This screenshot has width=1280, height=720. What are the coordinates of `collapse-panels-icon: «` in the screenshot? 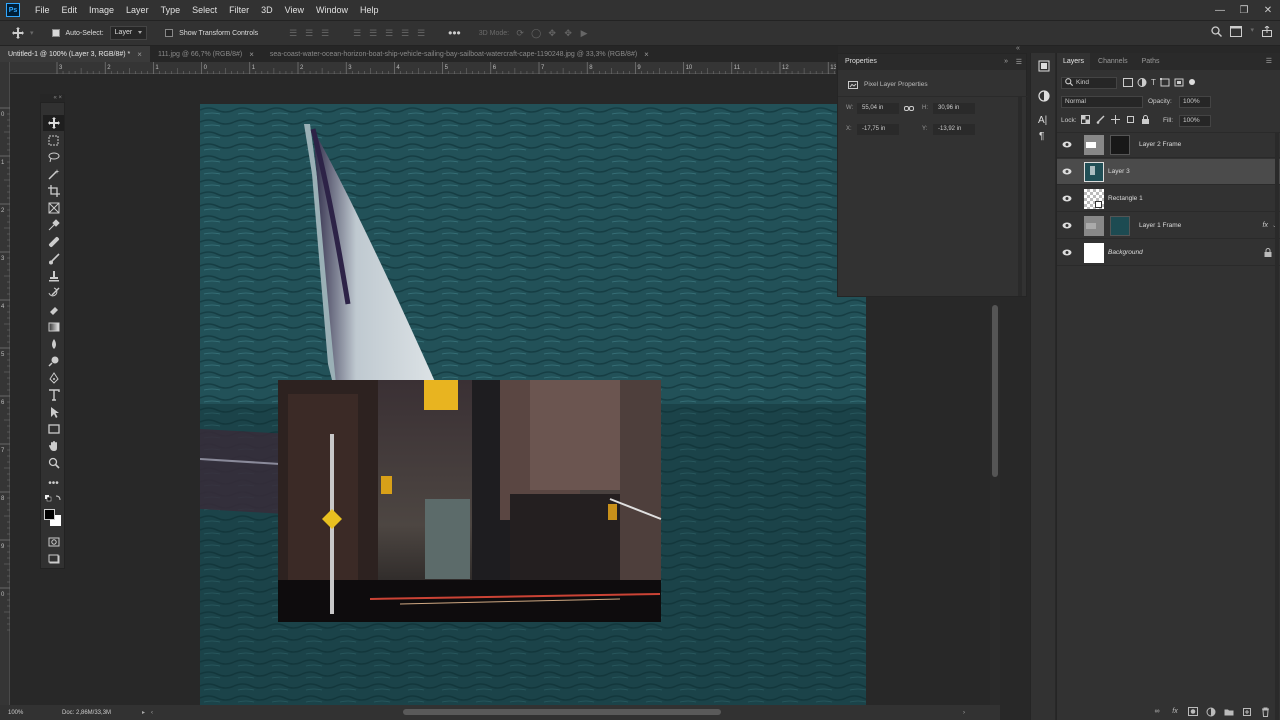 It's located at (1018, 48).